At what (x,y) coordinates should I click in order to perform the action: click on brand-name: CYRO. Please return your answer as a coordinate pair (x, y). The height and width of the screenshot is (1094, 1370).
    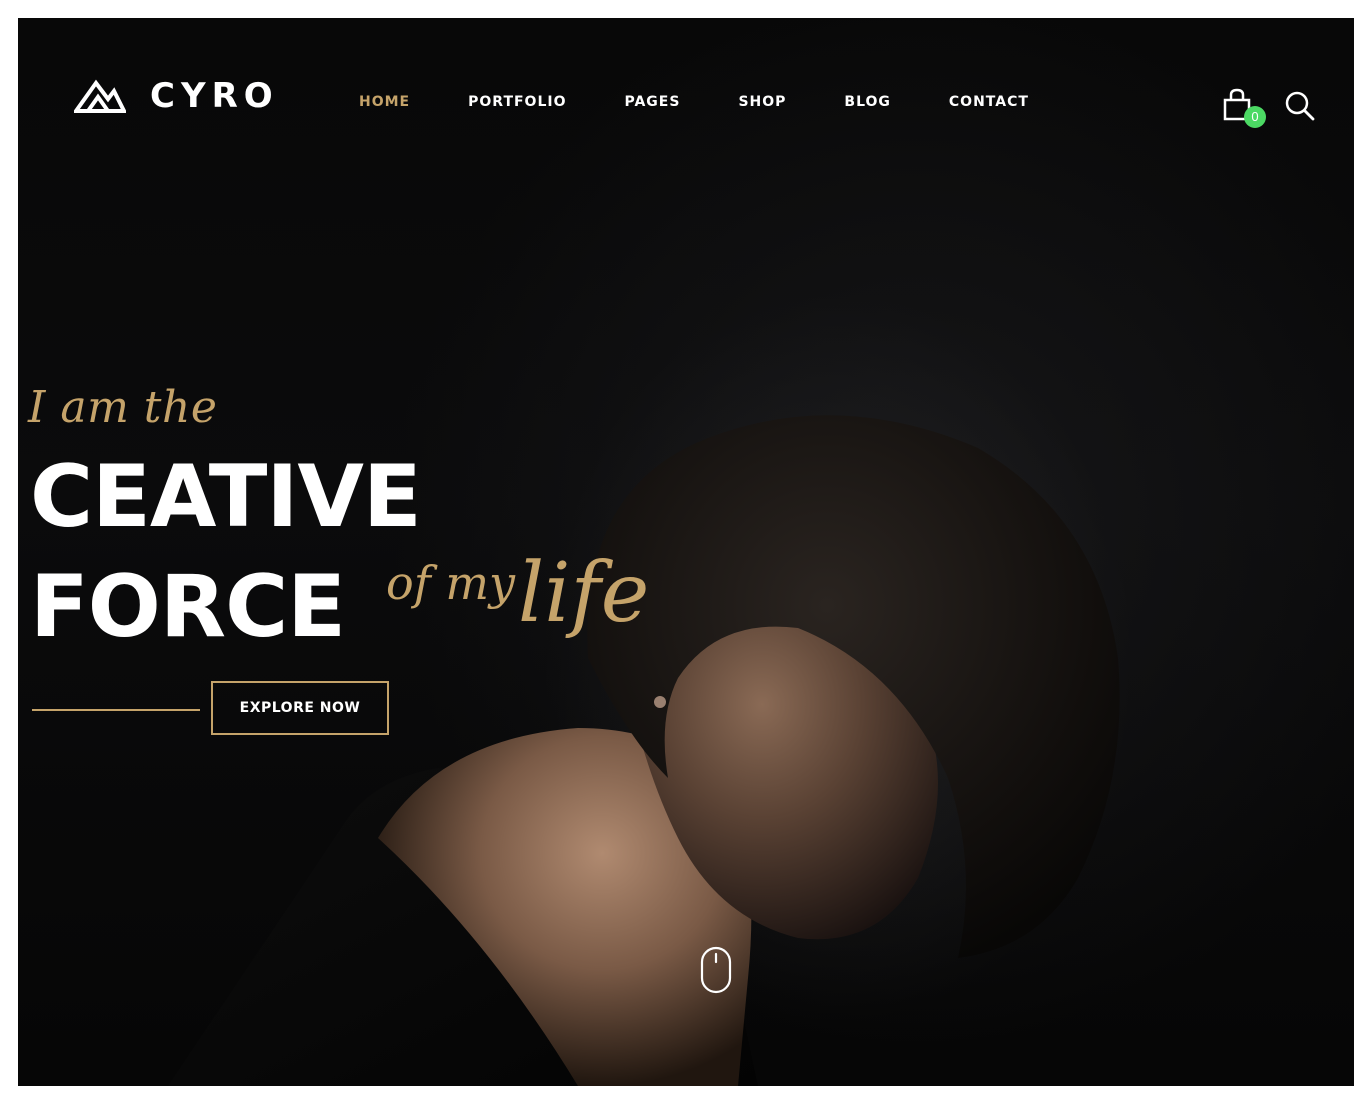
    Looking at the image, I should click on (214, 96).